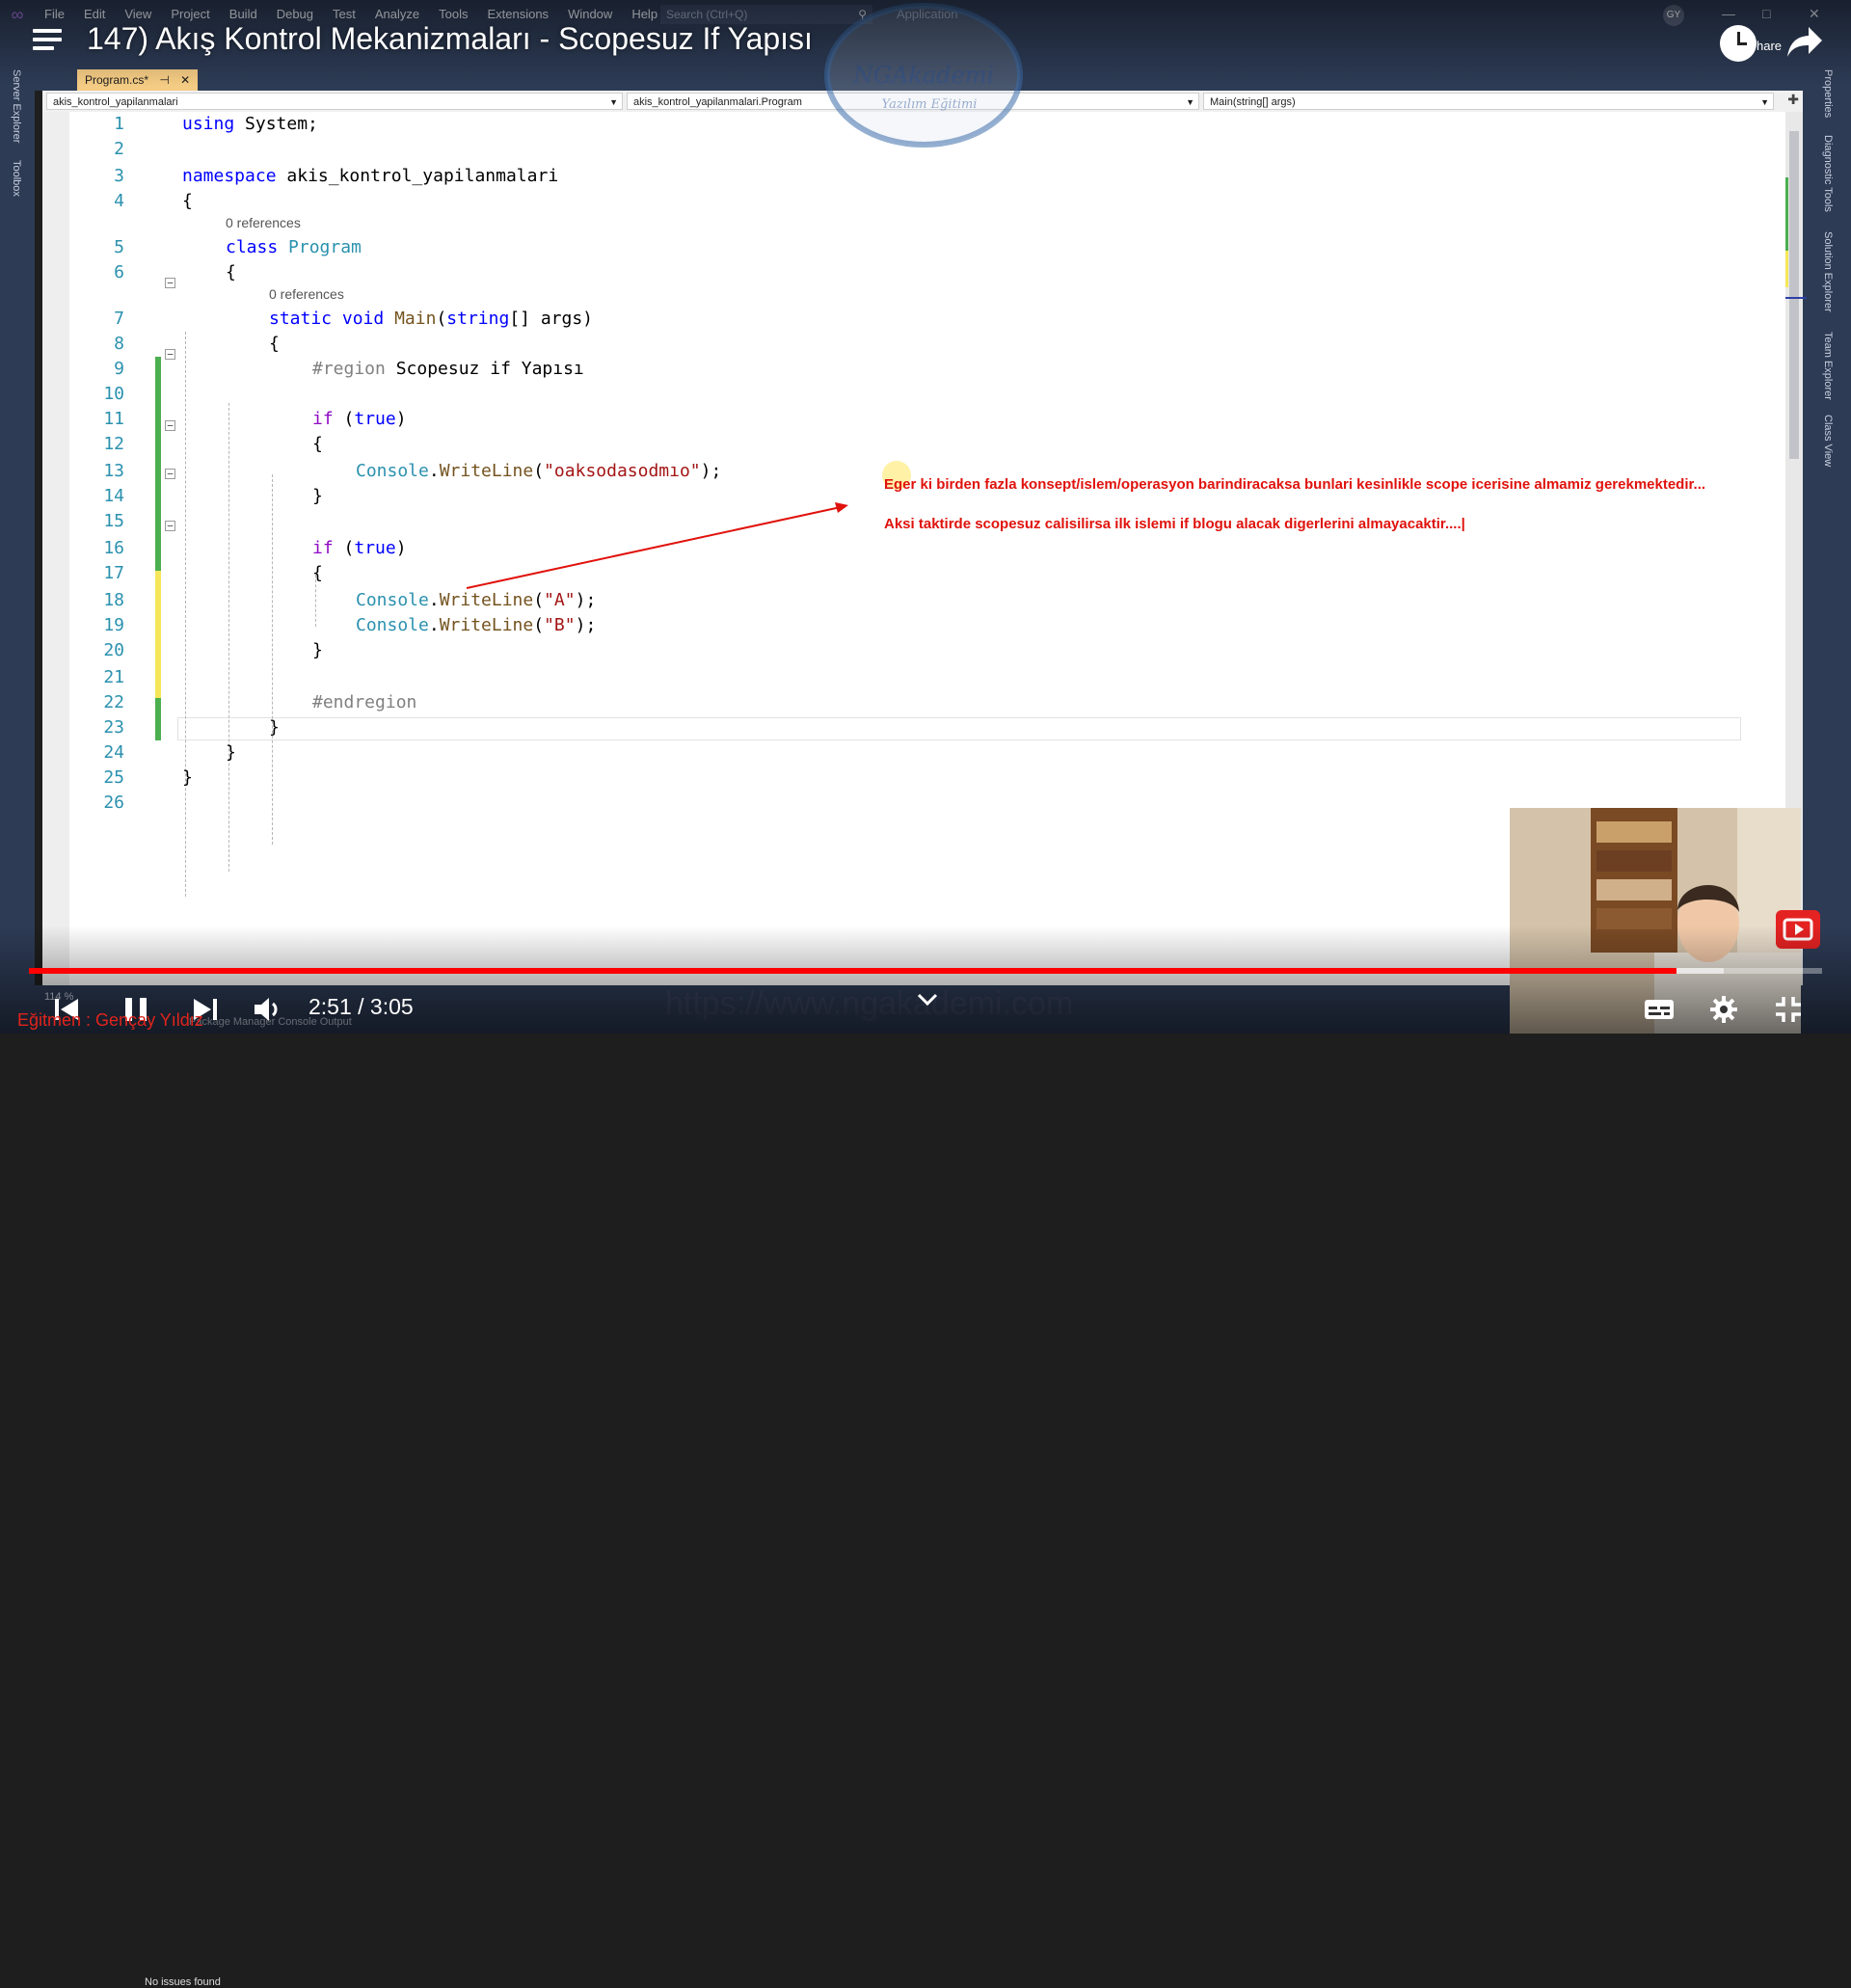 This screenshot has width=1851, height=1988. I want to click on play-logo-icon, so click(1798, 929).